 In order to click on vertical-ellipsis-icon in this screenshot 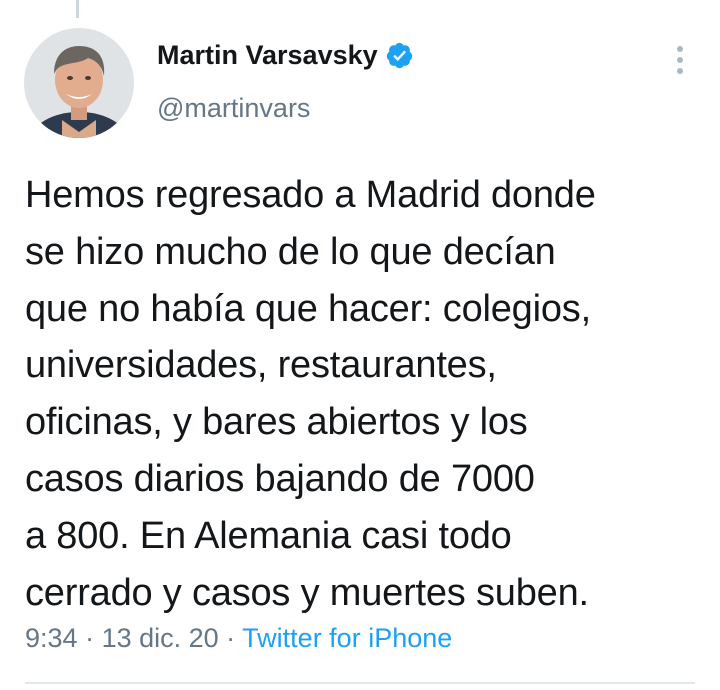, I will do `click(680, 60)`.